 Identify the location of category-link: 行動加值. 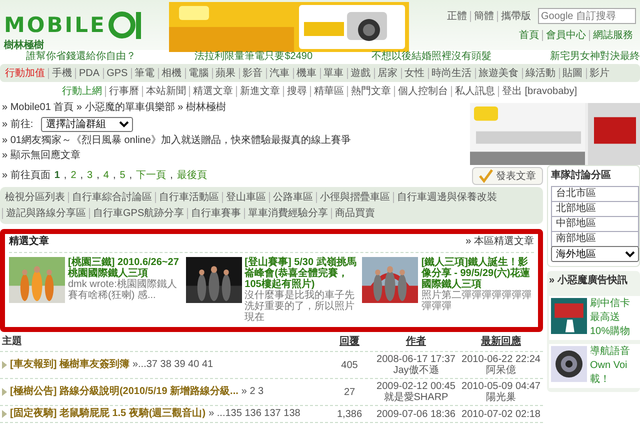
(25, 73).